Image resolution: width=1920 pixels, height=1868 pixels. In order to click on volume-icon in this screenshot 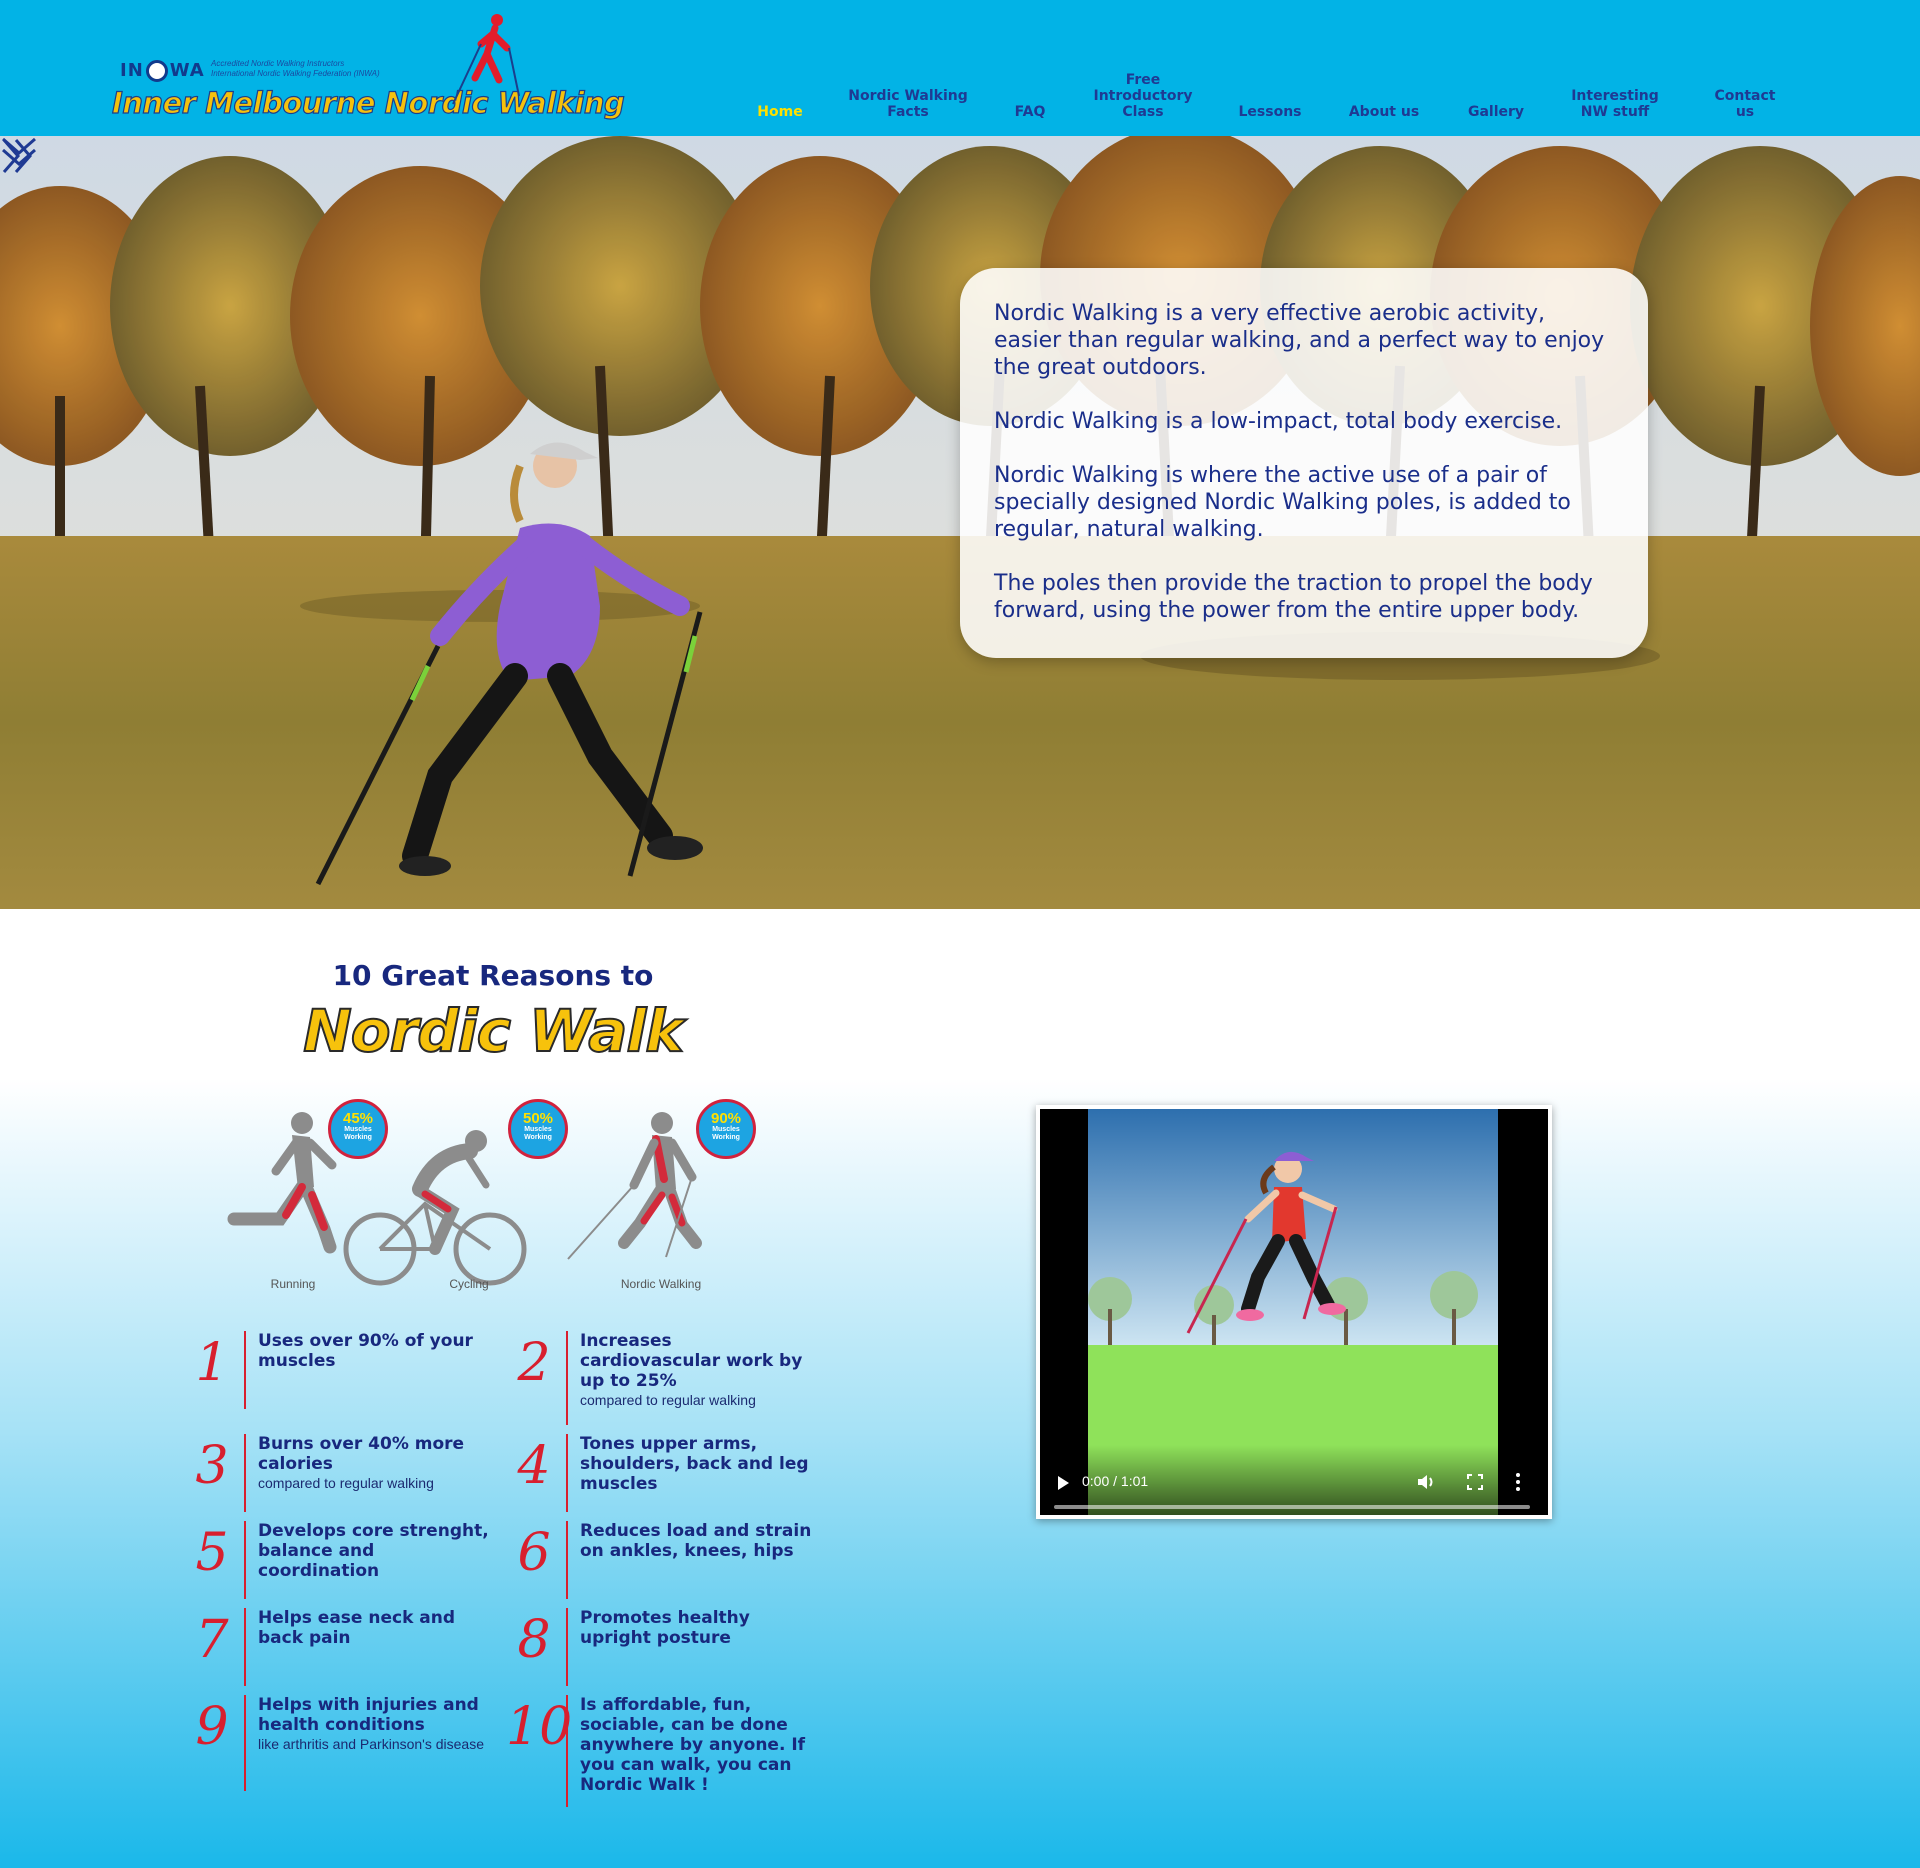, I will do `click(1426, 1482)`.